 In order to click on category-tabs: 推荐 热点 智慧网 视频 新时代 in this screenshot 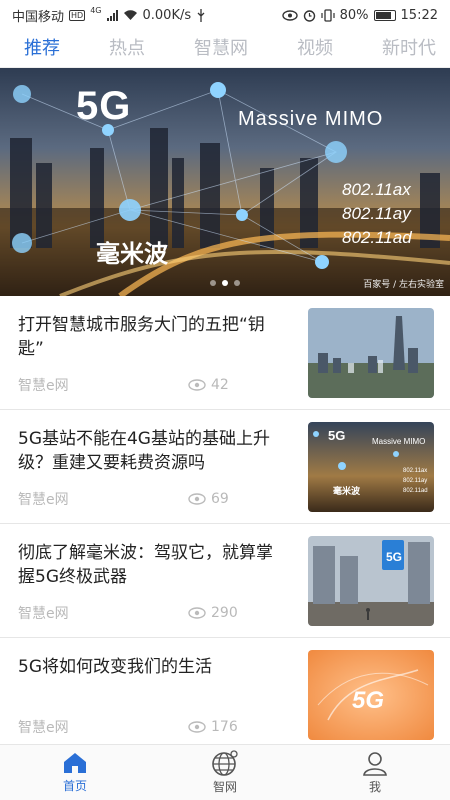, I will do `click(225, 49)`.